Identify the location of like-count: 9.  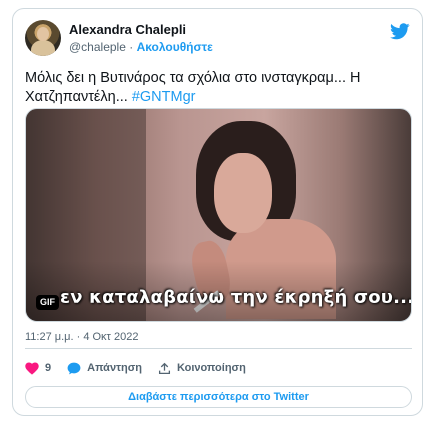
(48, 368).